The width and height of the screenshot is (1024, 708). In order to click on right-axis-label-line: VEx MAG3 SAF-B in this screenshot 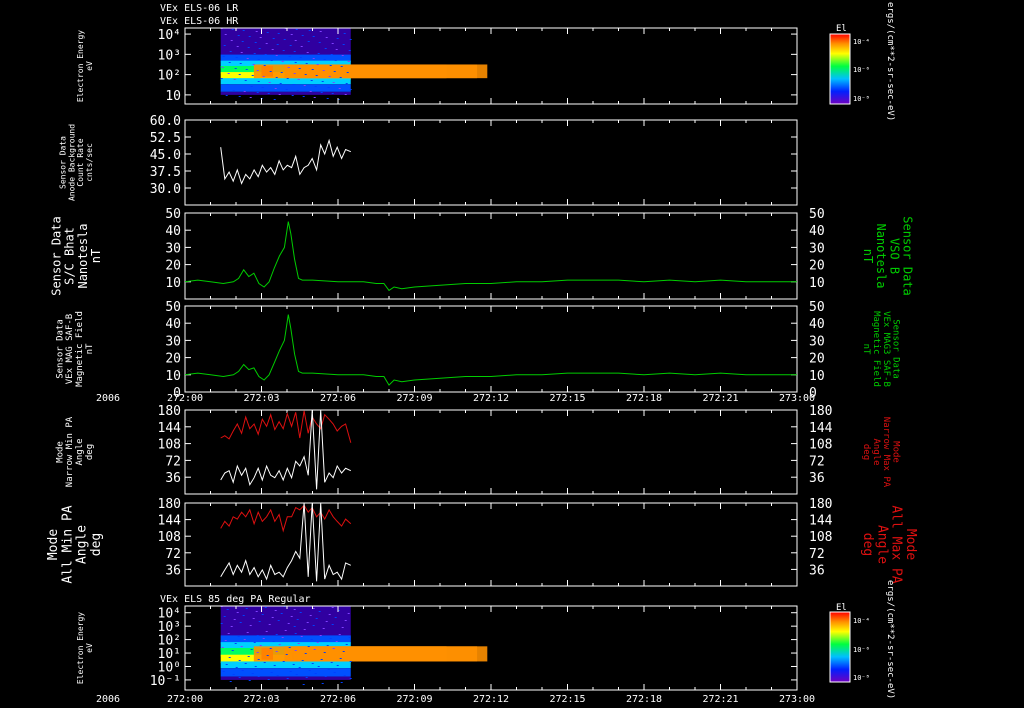, I will do `click(886, 349)`.